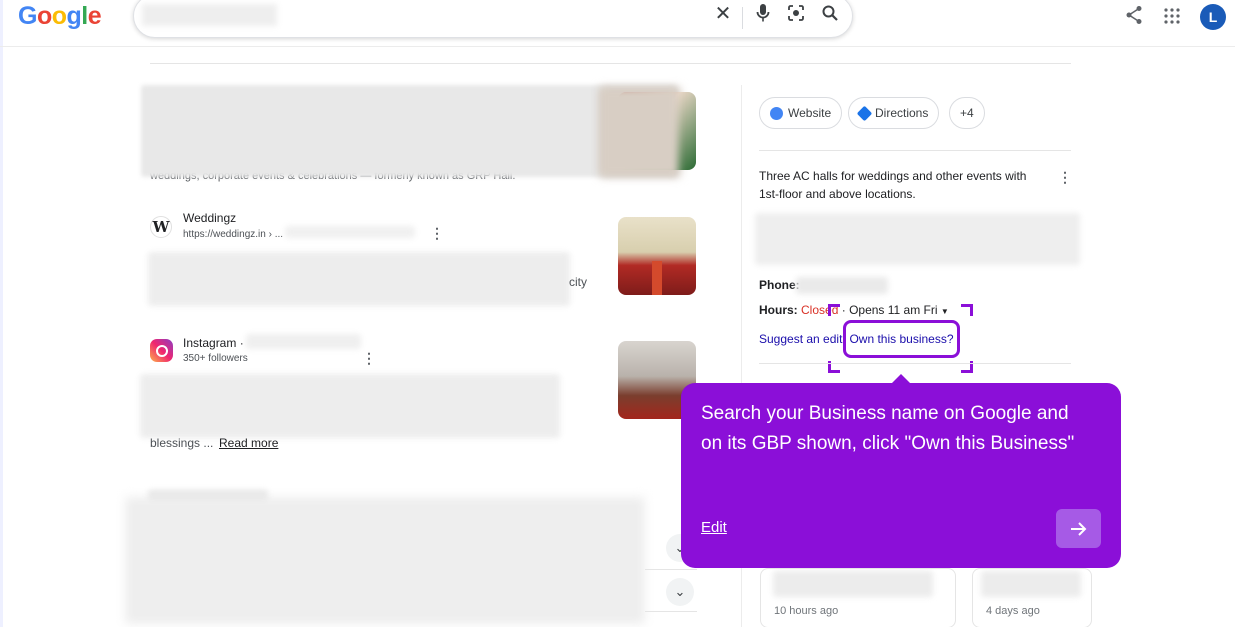  Describe the element at coordinates (350, 232) in the screenshot. I see `weddingz-url-redacted` at that location.